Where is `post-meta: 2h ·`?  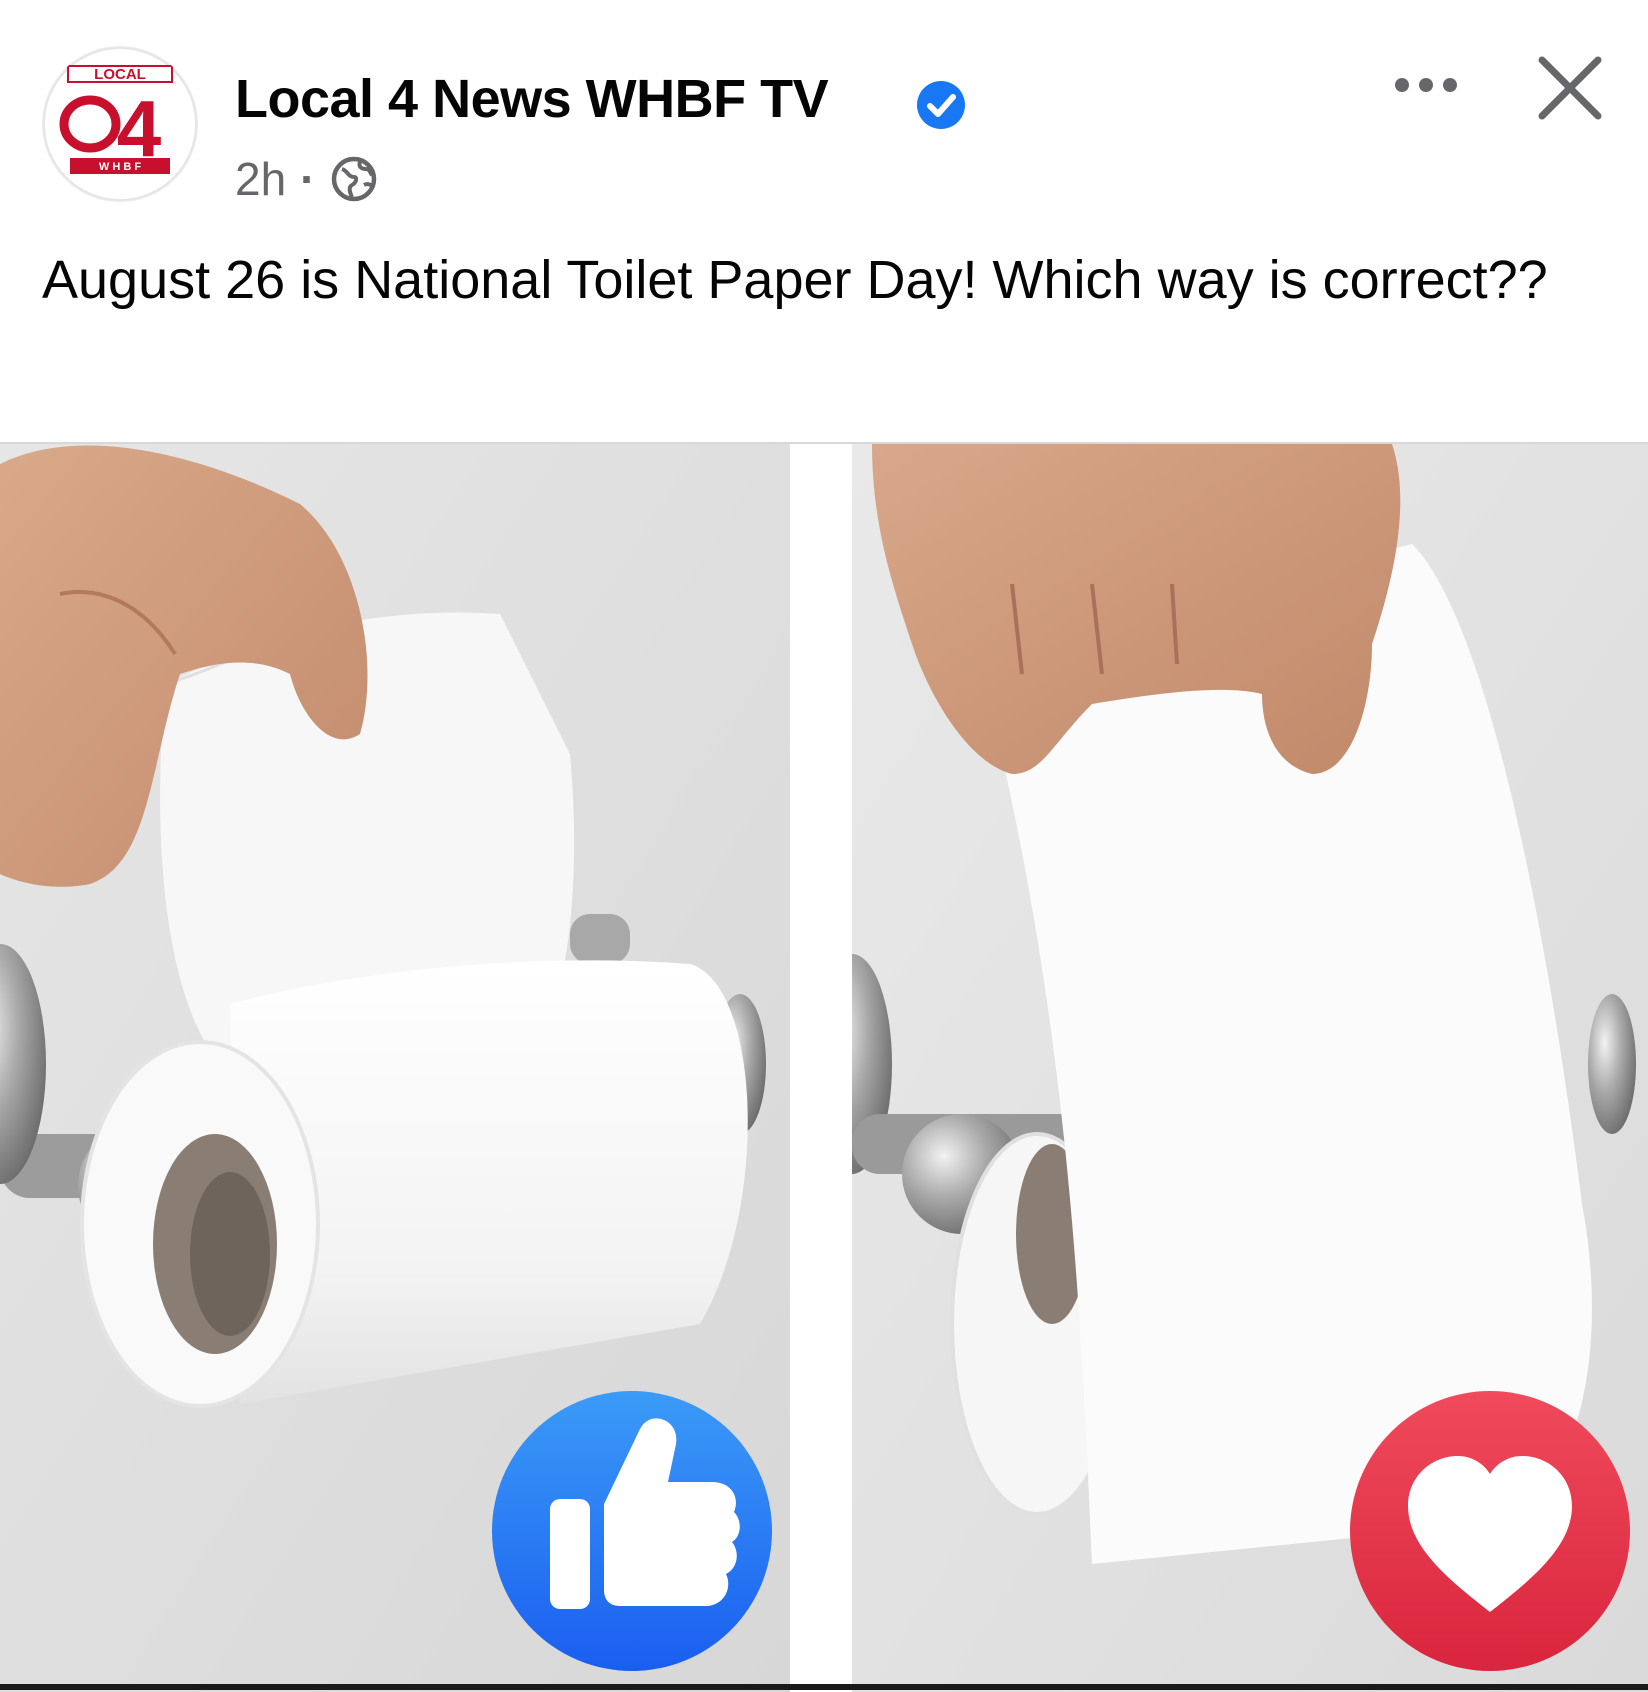 post-meta: 2h · is located at coordinates (306, 179).